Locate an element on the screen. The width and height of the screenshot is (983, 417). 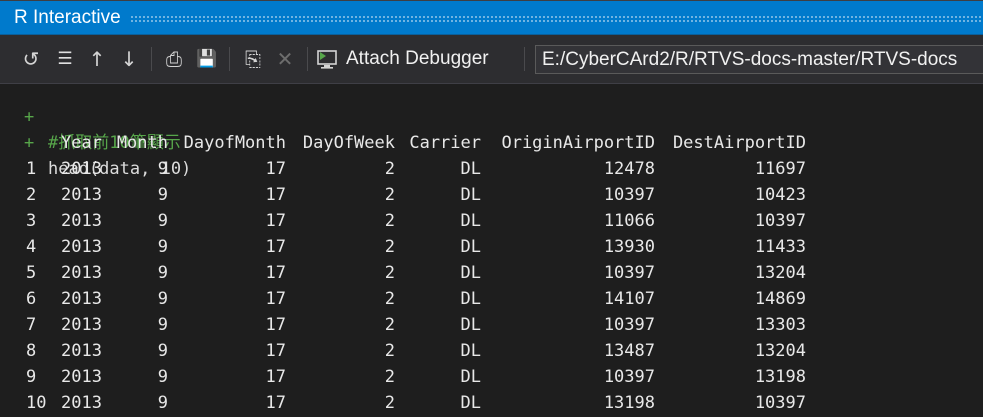
column-header: DayOfWeek is located at coordinates (348, 143).